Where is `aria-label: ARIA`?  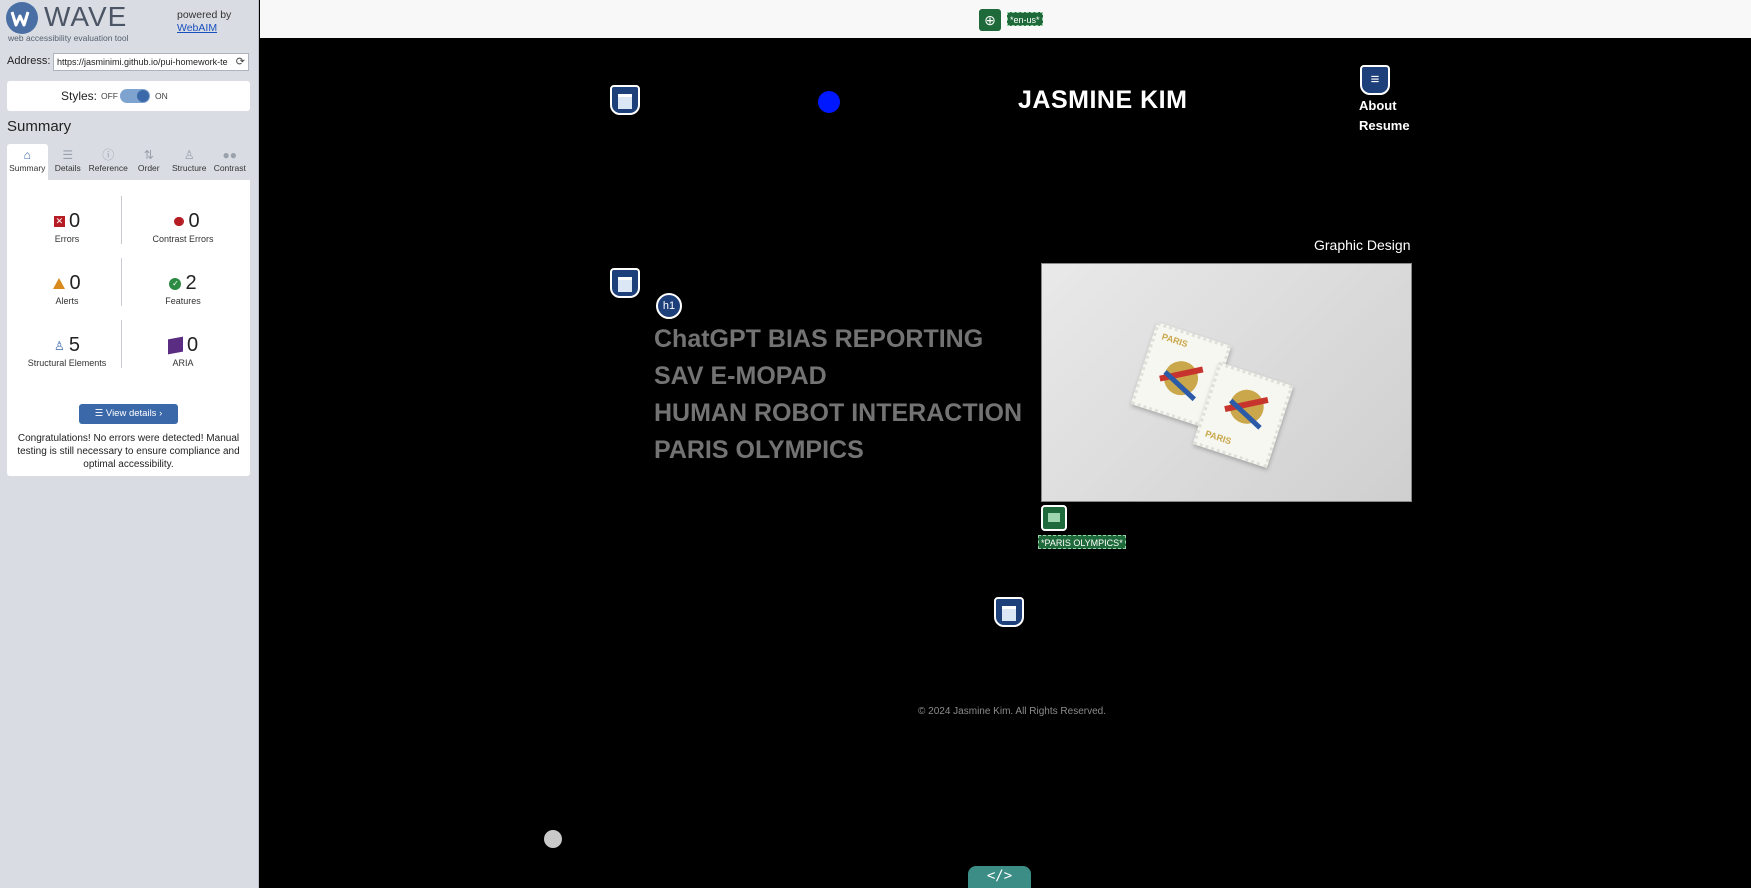
aria-label: ARIA is located at coordinates (183, 363).